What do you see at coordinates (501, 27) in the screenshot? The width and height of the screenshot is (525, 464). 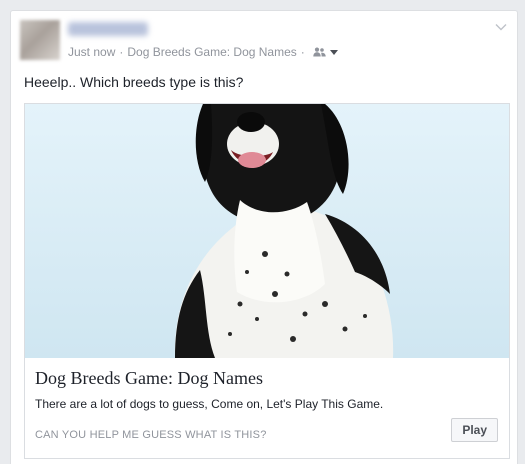 I see `chevron-down-icon` at bounding box center [501, 27].